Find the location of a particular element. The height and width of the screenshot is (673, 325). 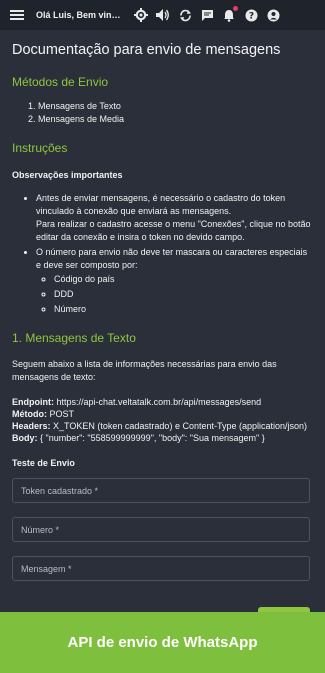

list-item: Número is located at coordinates (183, 309).